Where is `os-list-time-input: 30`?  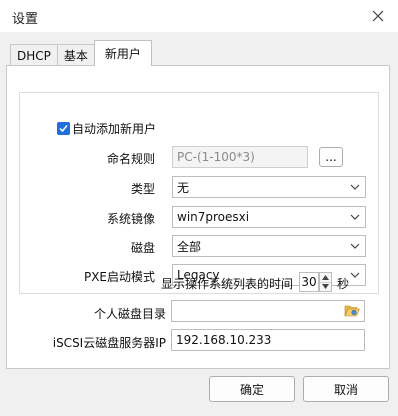
os-list-time-input: 30 is located at coordinates (309, 282).